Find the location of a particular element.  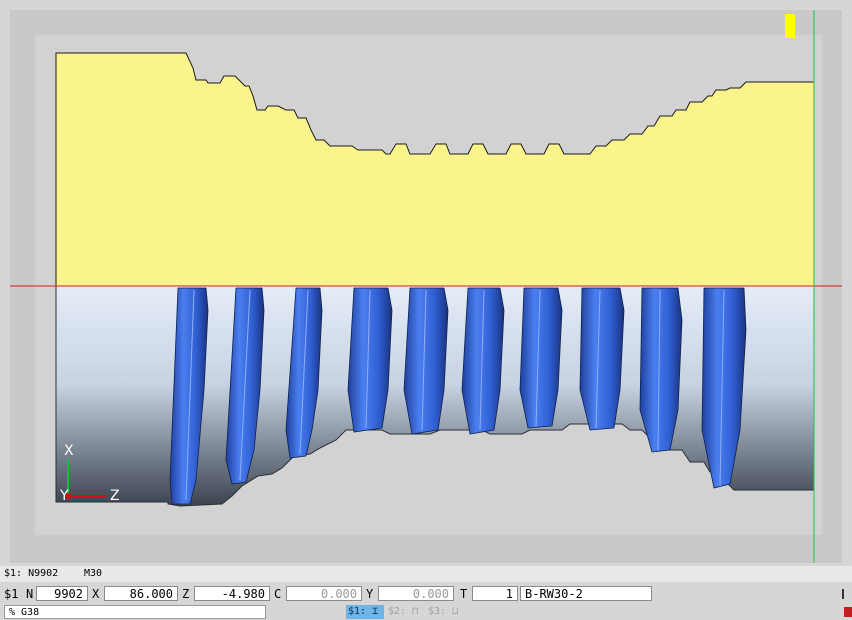

n-value: 9902 is located at coordinates (62, 593).